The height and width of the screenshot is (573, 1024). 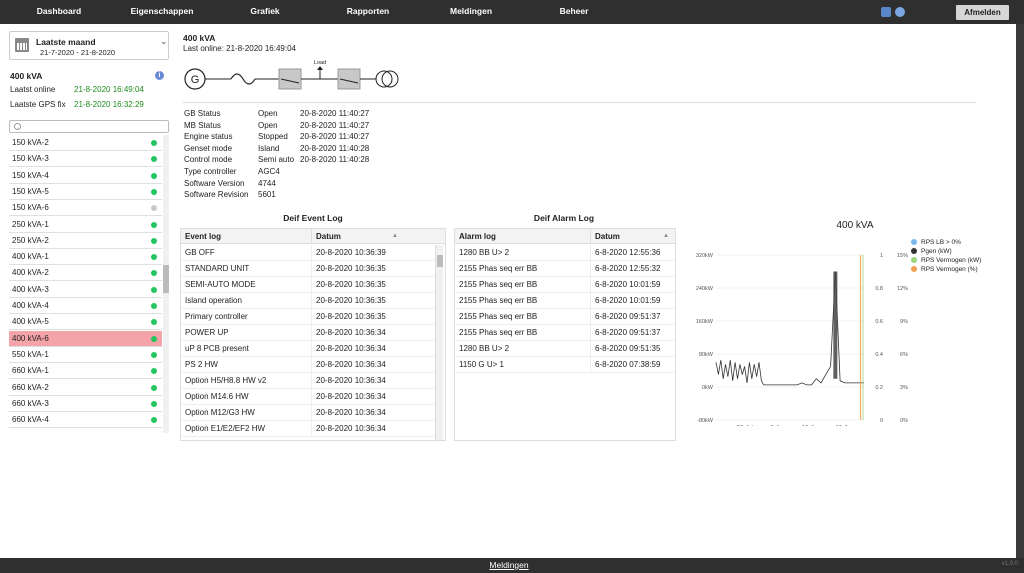 What do you see at coordinates (276, 160) in the screenshot?
I see `status-value: Semi auto` at bounding box center [276, 160].